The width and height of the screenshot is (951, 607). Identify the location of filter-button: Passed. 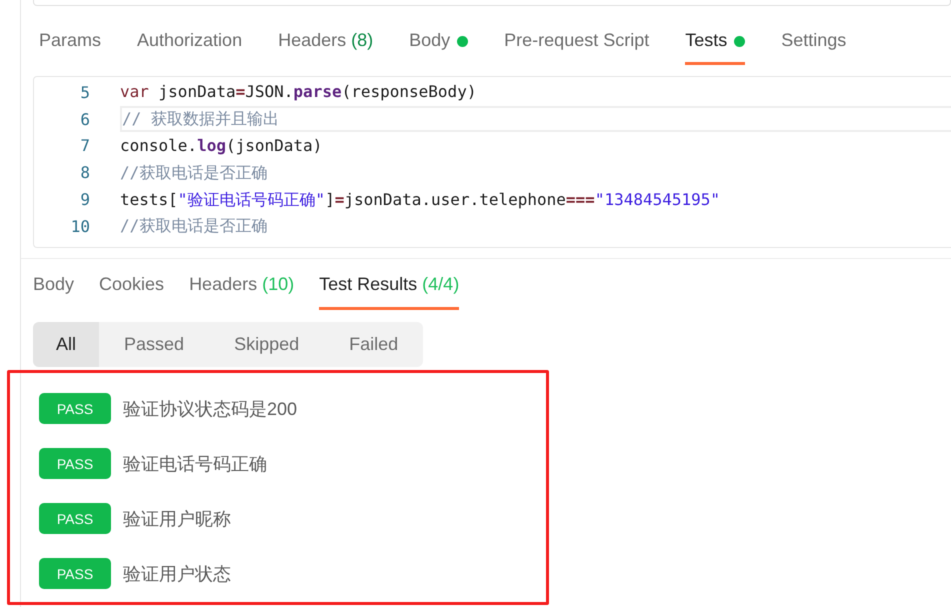
(154, 344).